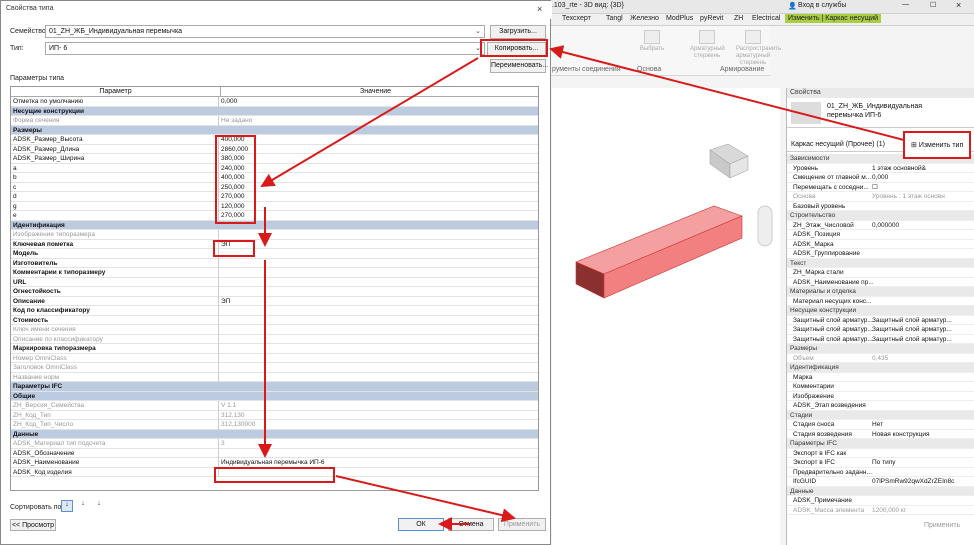 This screenshot has width=974, height=545. I want to click on properties-row: Стадия возведения Новая конструкция, so click(880, 435).